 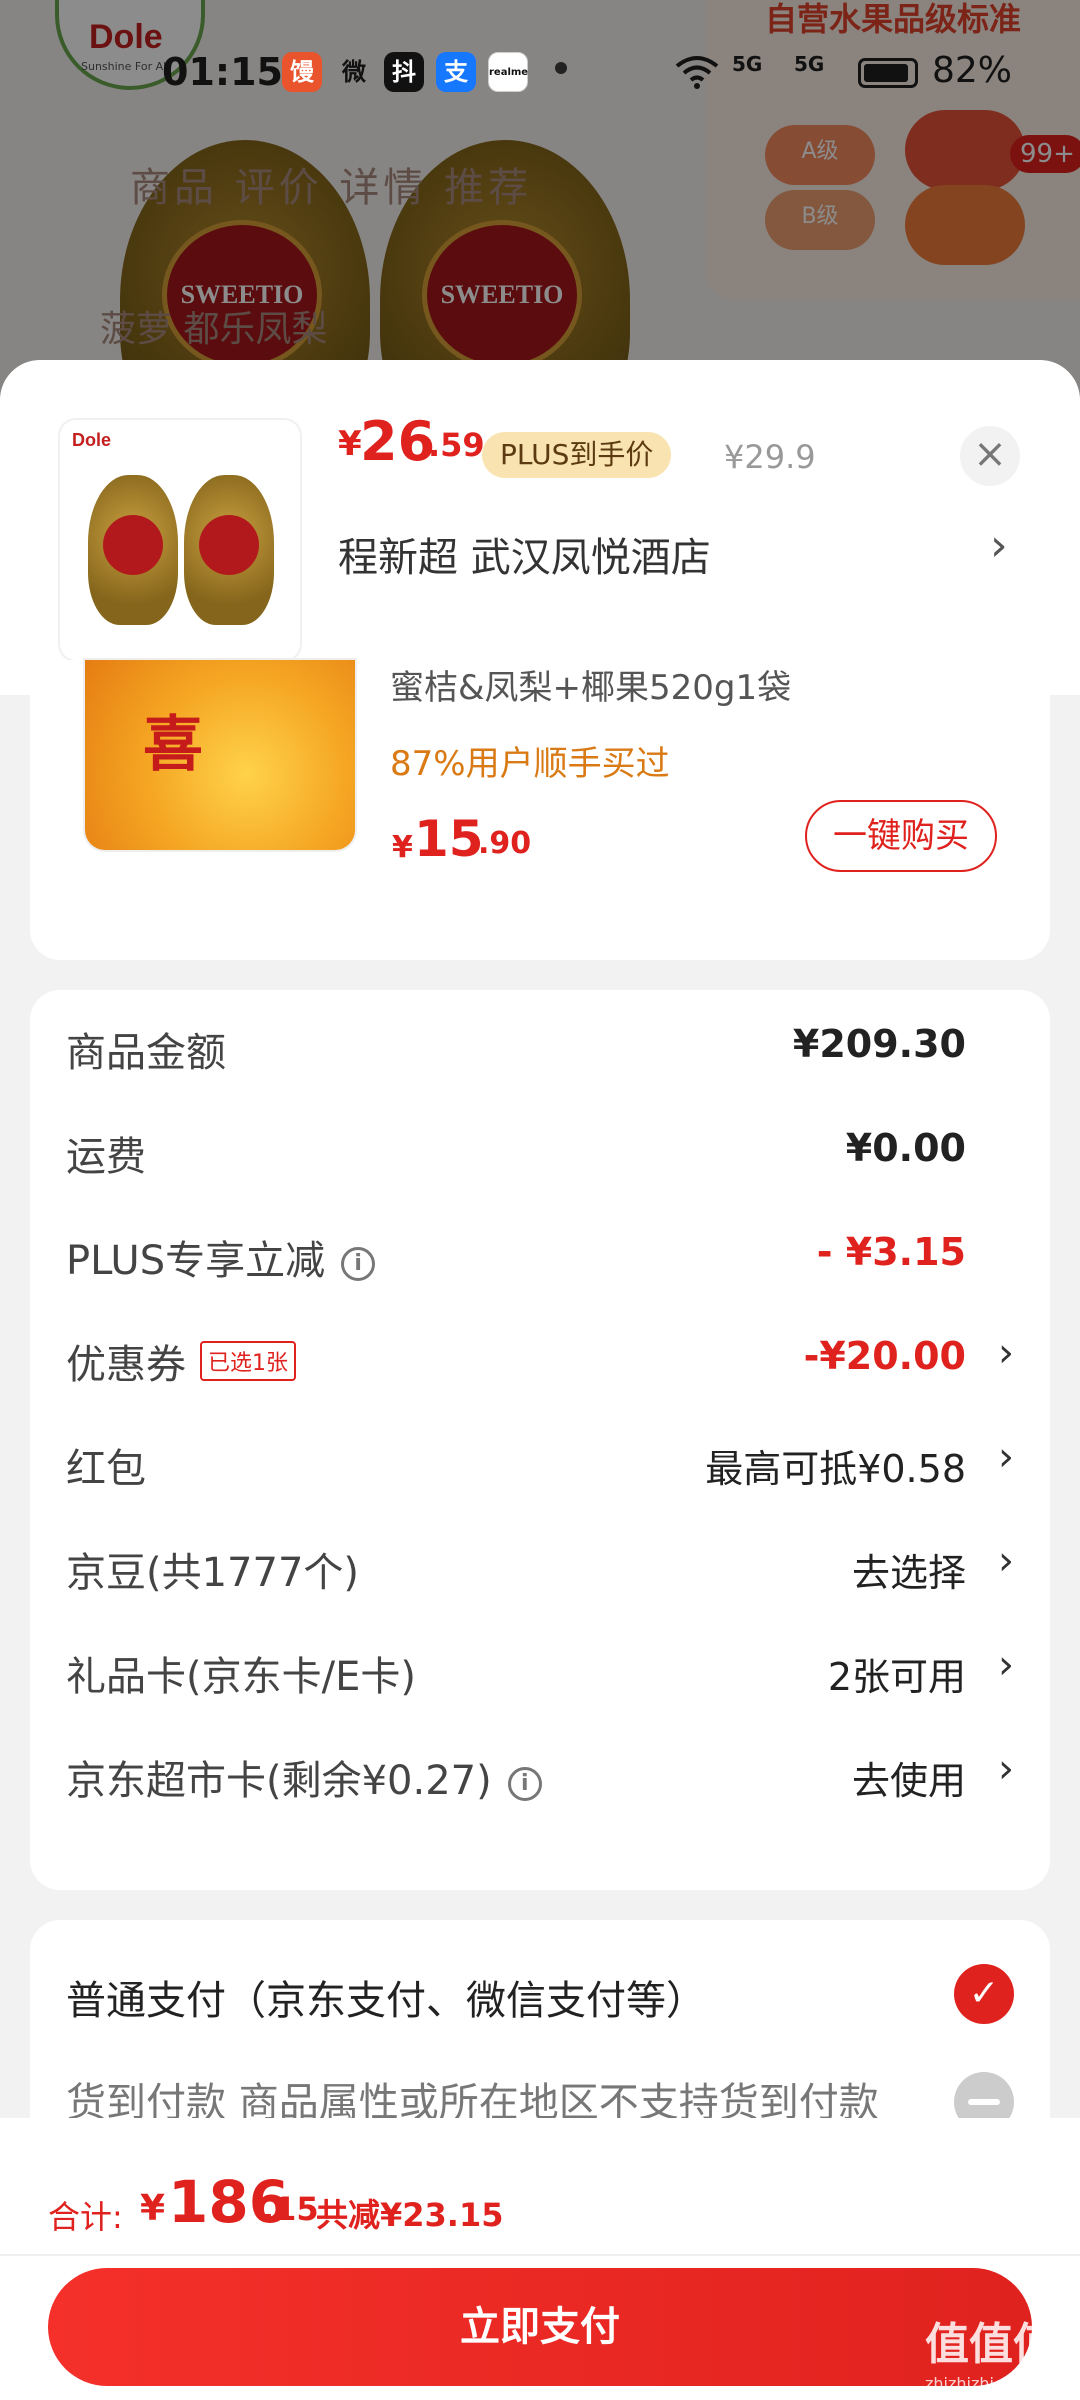 I want to click on battery-percent: 82%, so click(x=972, y=70).